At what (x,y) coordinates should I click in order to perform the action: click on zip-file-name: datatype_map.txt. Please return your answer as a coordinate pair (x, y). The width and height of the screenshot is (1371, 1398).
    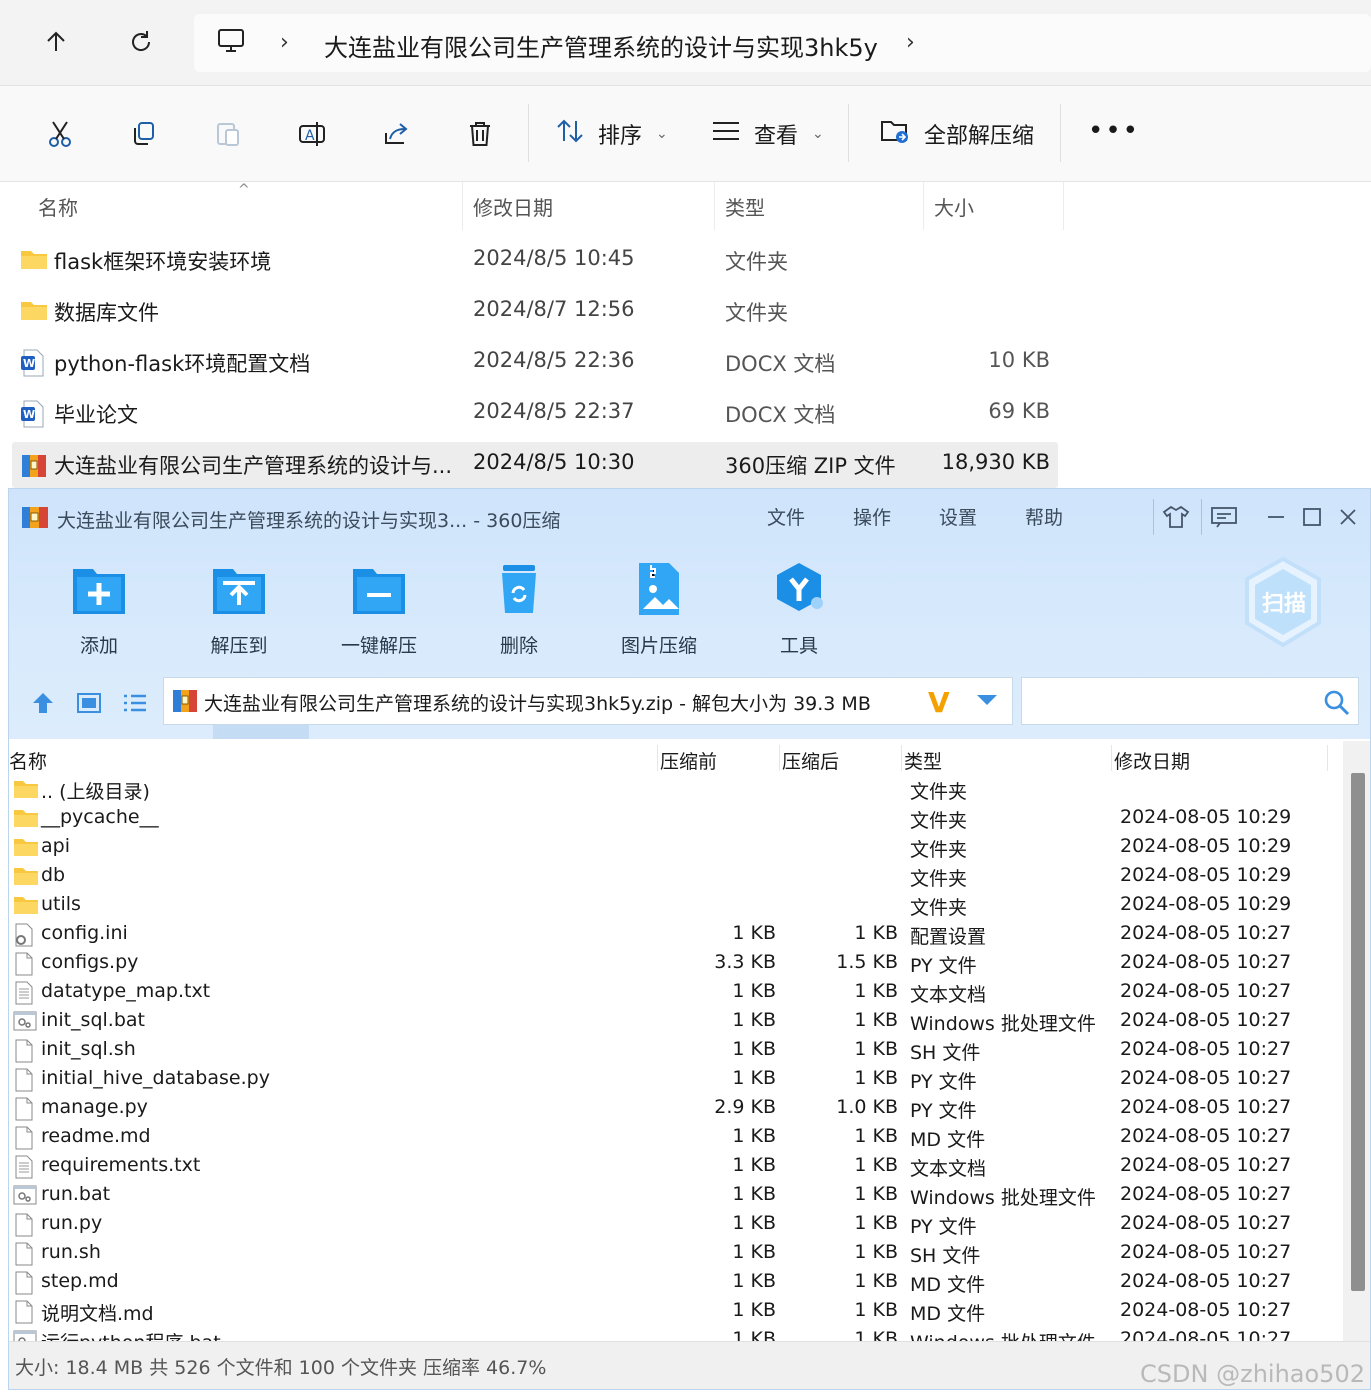
    Looking at the image, I should click on (126, 991).